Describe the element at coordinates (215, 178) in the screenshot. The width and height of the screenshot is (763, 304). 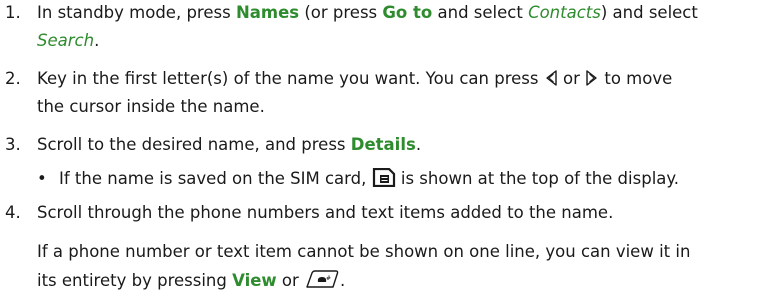
I see `step-text: If the name is saved on the SIM card,` at that location.